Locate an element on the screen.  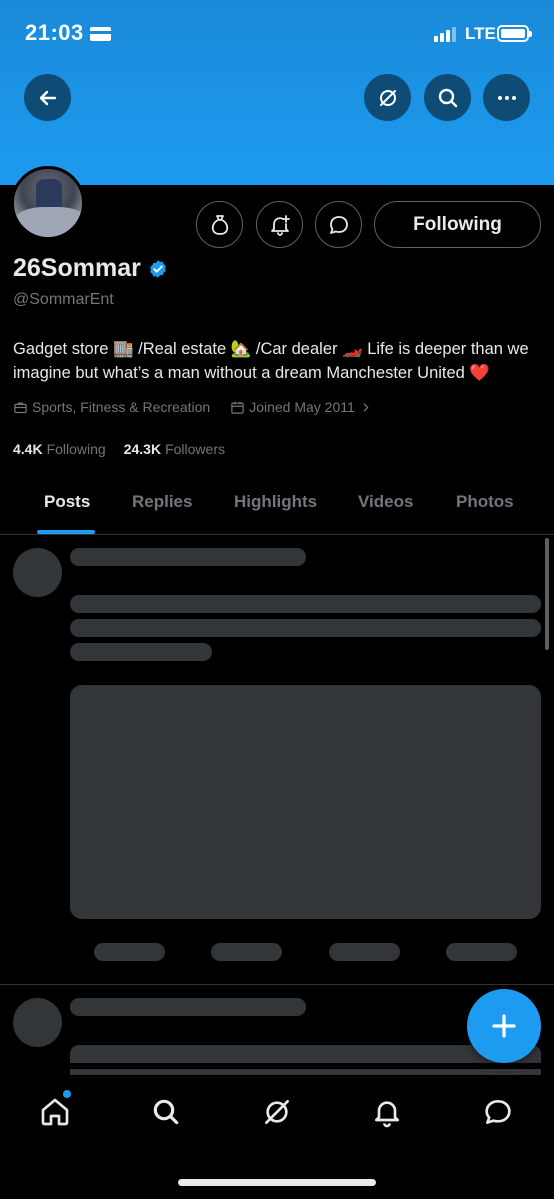
compose-plus-icon is located at coordinates (504, 1026).